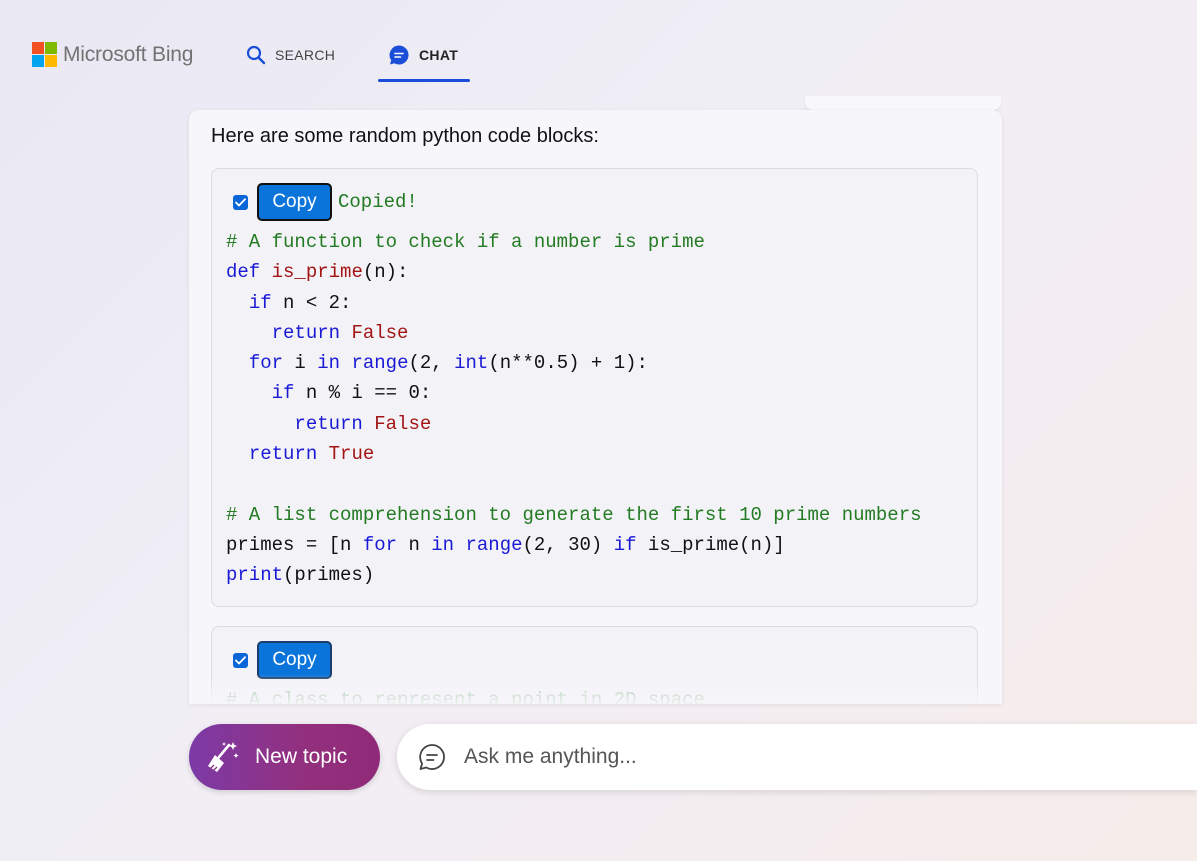  I want to click on copy-button: Copy, so click(294, 202).